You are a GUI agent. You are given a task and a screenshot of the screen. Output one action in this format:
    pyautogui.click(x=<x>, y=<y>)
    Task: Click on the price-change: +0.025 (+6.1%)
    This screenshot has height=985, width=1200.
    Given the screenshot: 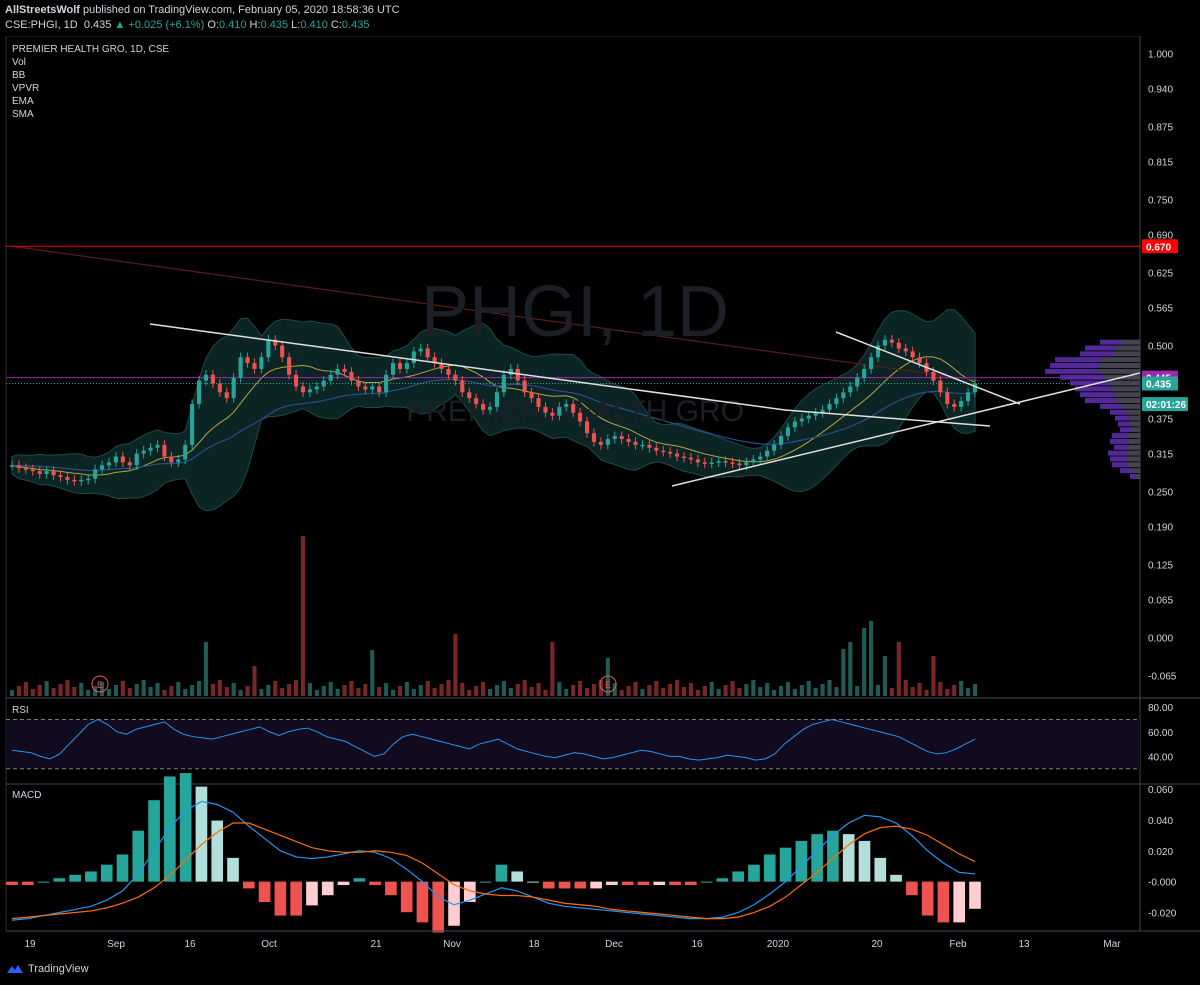 What is the action you would take?
    pyautogui.click(x=166, y=25)
    